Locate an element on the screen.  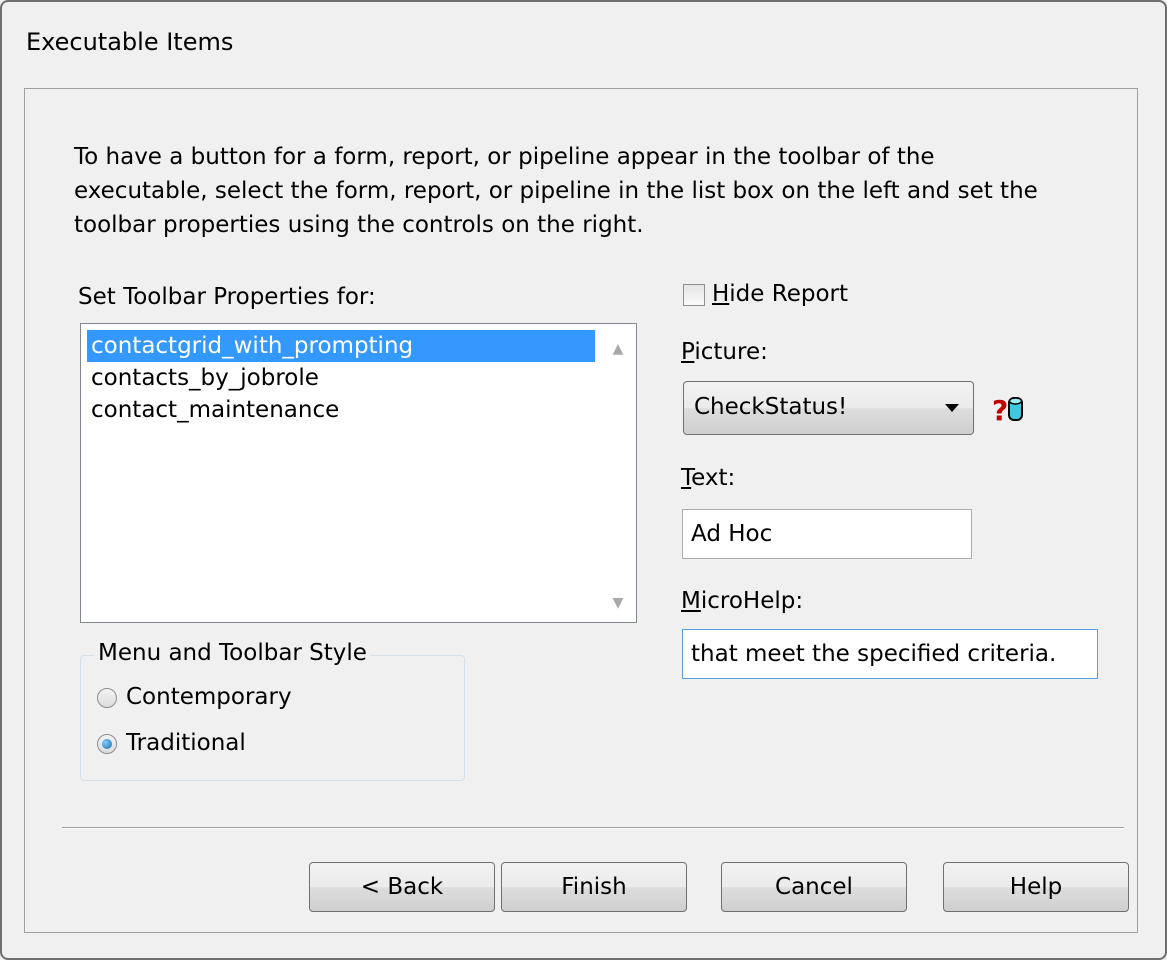
text-label-text: ext: is located at coordinates (713, 478).